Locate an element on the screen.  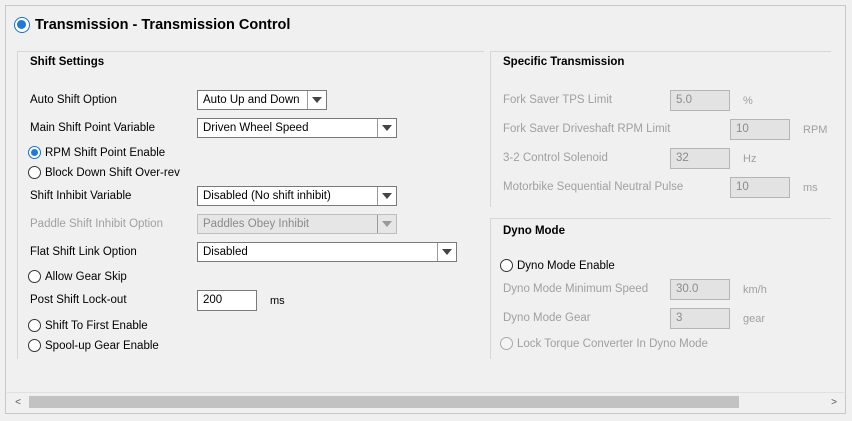
block-down-shift-overrev-option: Block Down Shift Over-rev is located at coordinates (104, 172).